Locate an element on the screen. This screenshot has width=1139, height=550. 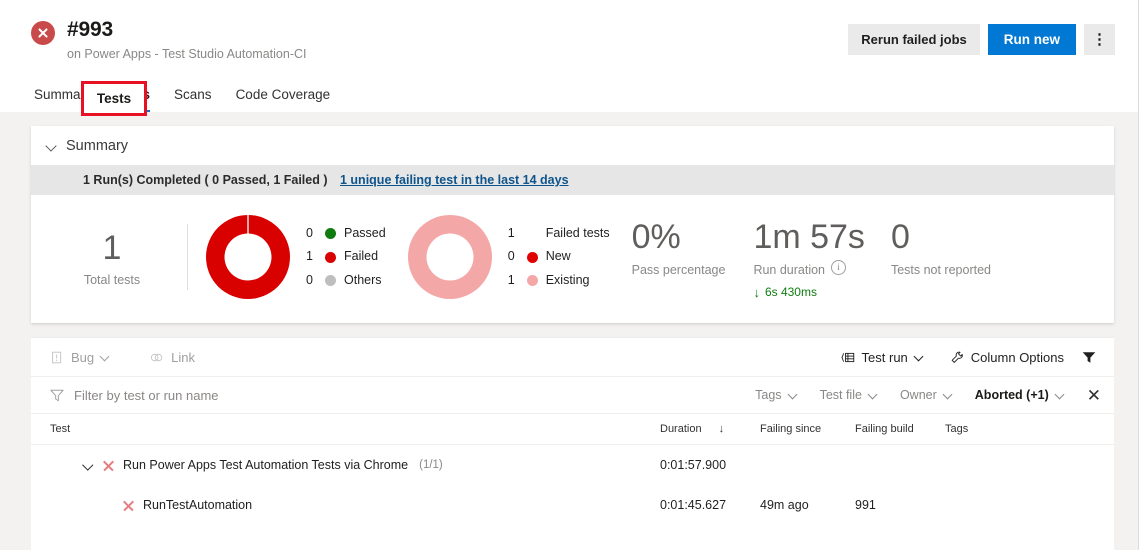
filter-toggle-button is located at coordinates (1089, 357).